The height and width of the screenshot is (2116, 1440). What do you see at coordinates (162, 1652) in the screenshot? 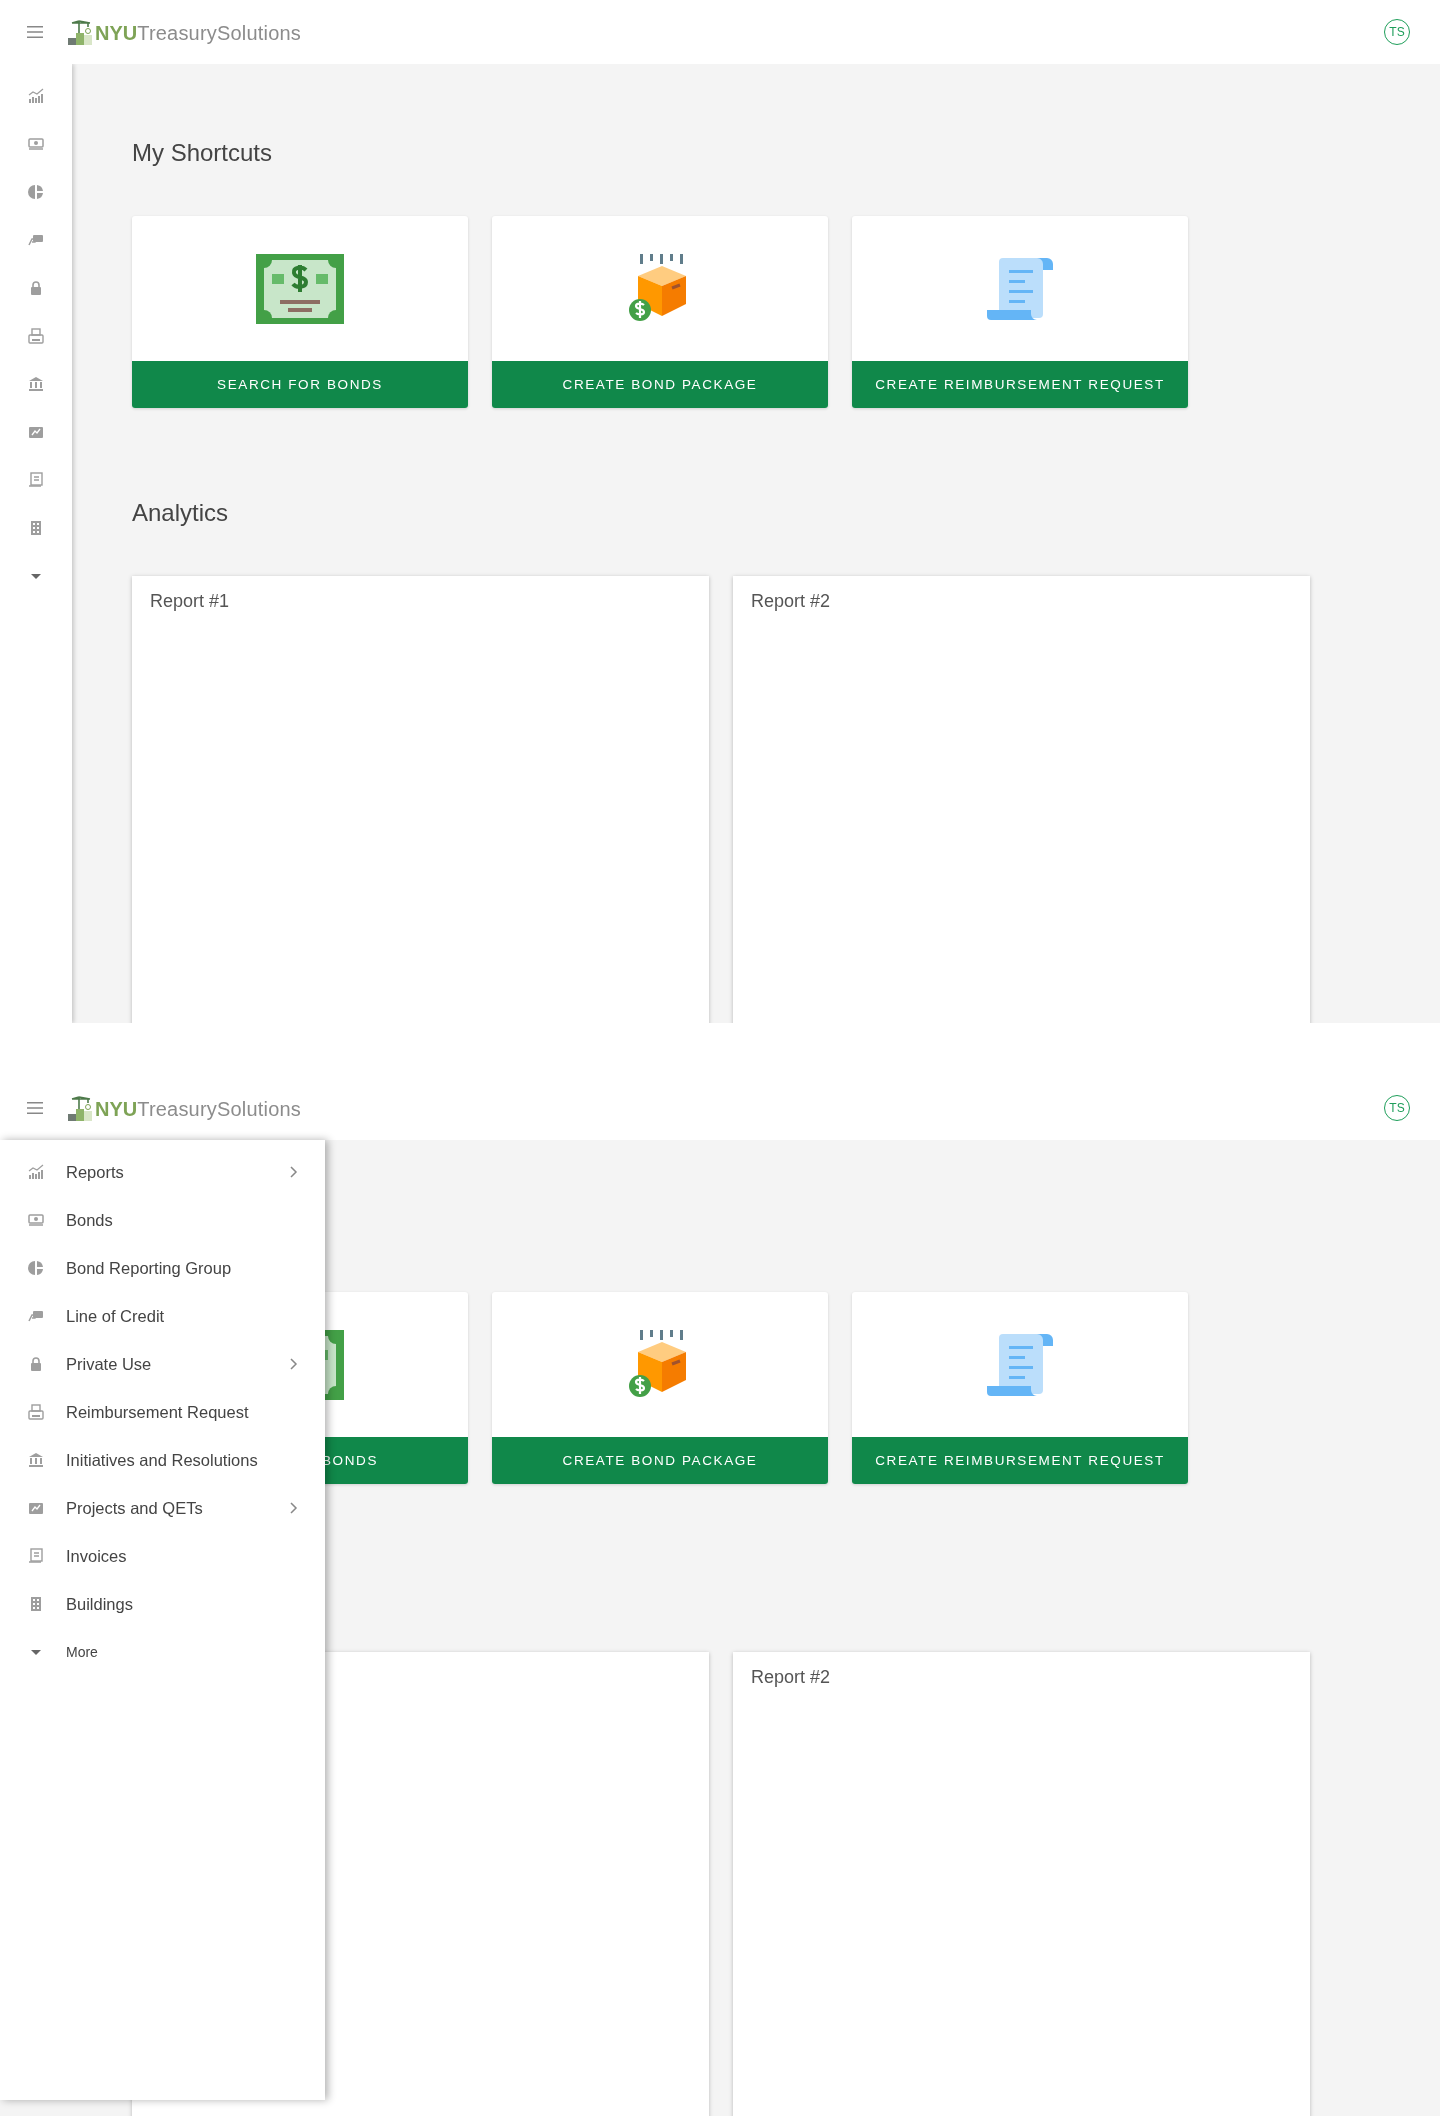
I see `nav-item: More` at bounding box center [162, 1652].